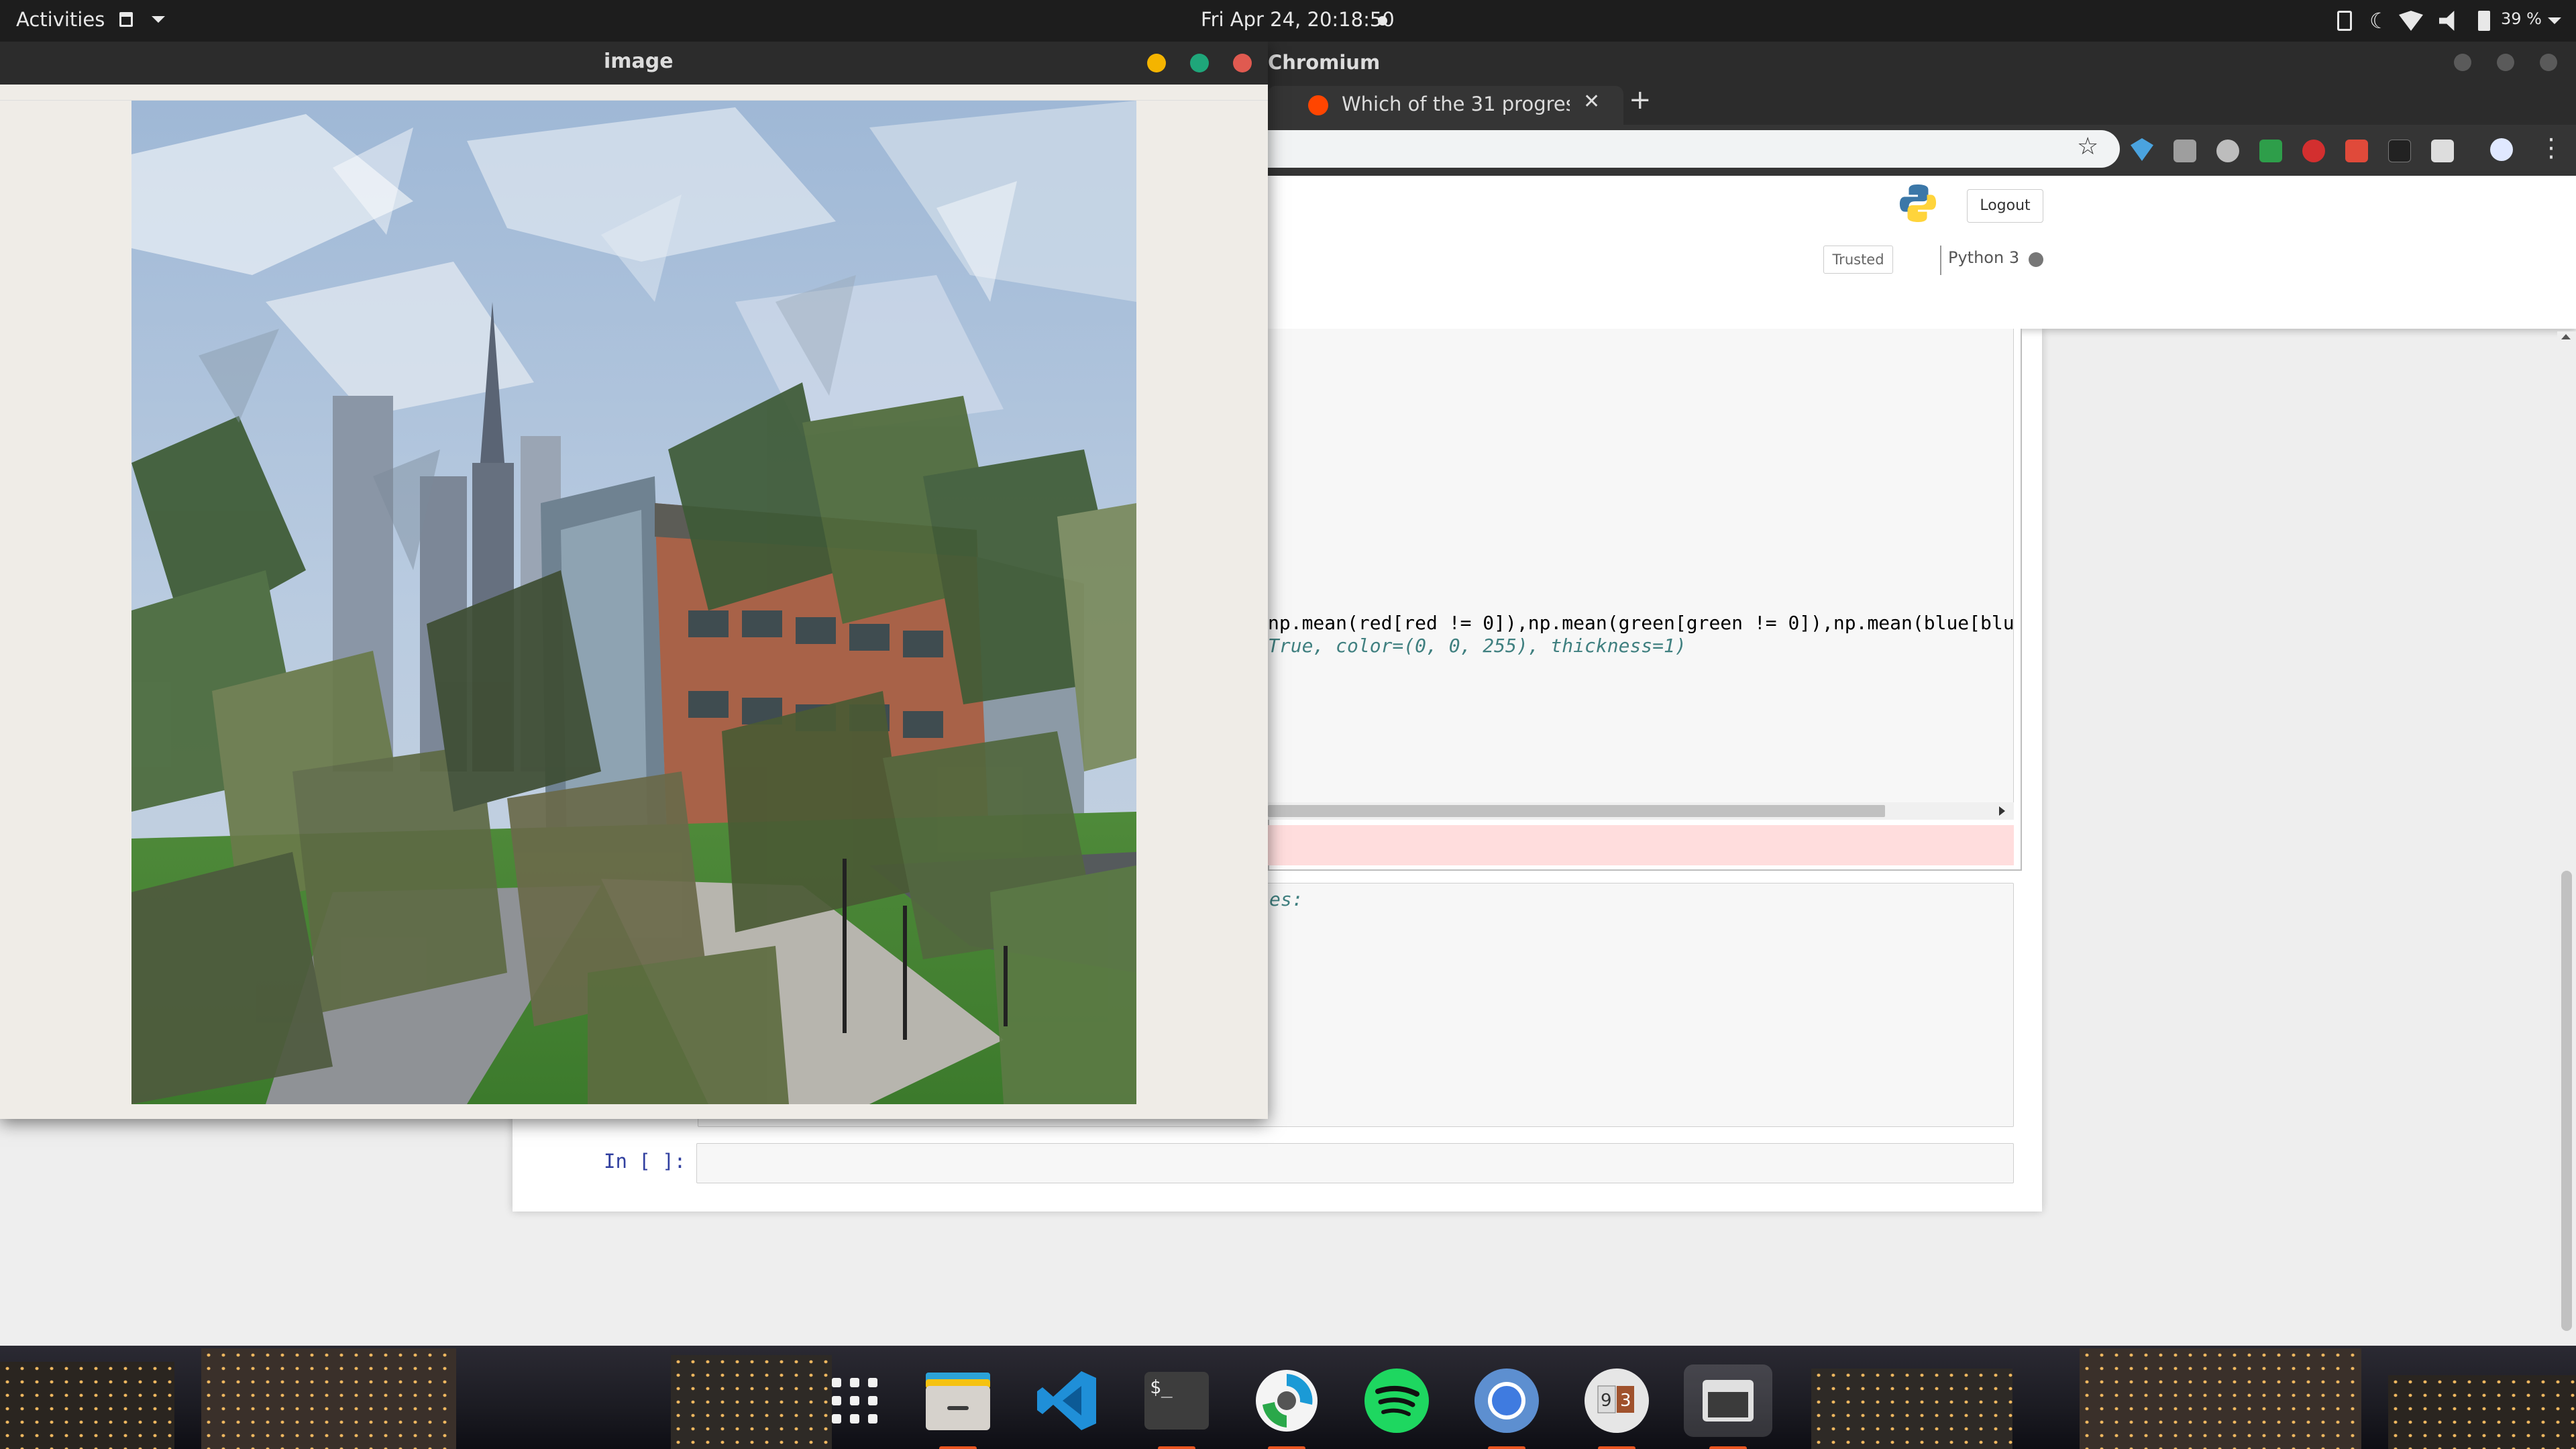  Describe the element at coordinates (1506, 1400) in the screenshot. I see `chromium-icon` at that location.